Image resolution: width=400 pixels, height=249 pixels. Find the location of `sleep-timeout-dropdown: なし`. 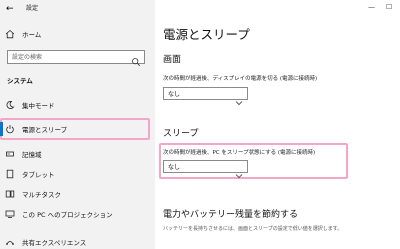

sleep-timeout-dropdown: なし is located at coordinates (205, 169).